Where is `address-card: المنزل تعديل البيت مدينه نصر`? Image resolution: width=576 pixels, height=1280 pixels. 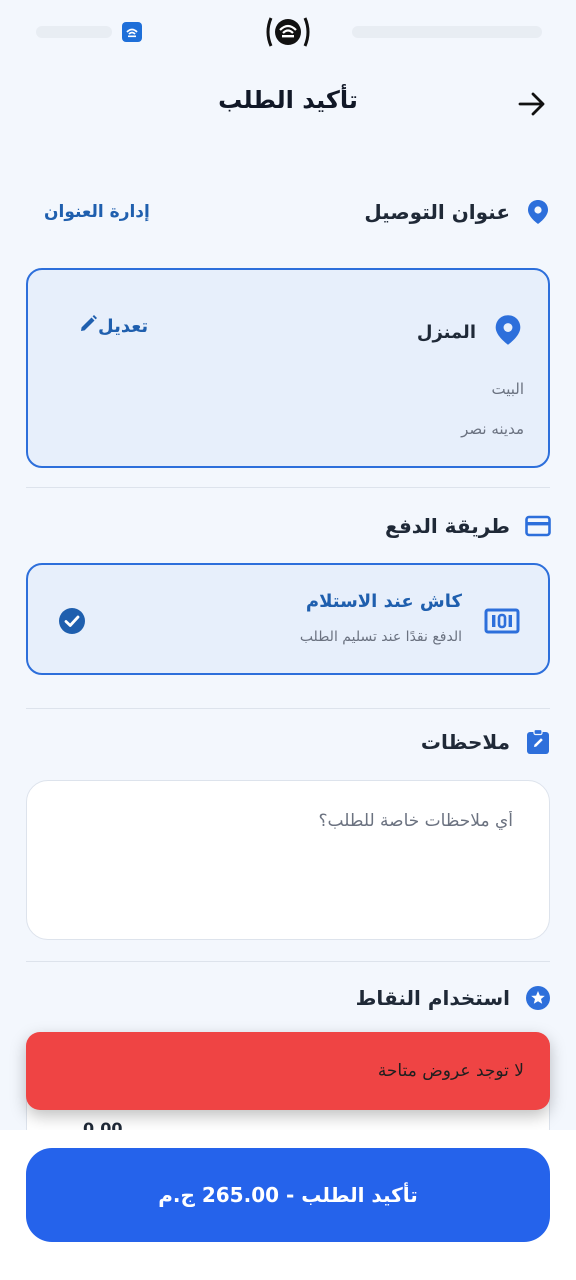
address-card: المنزل تعديل البيت مدينه نصر is located at coordinates (288, 368).